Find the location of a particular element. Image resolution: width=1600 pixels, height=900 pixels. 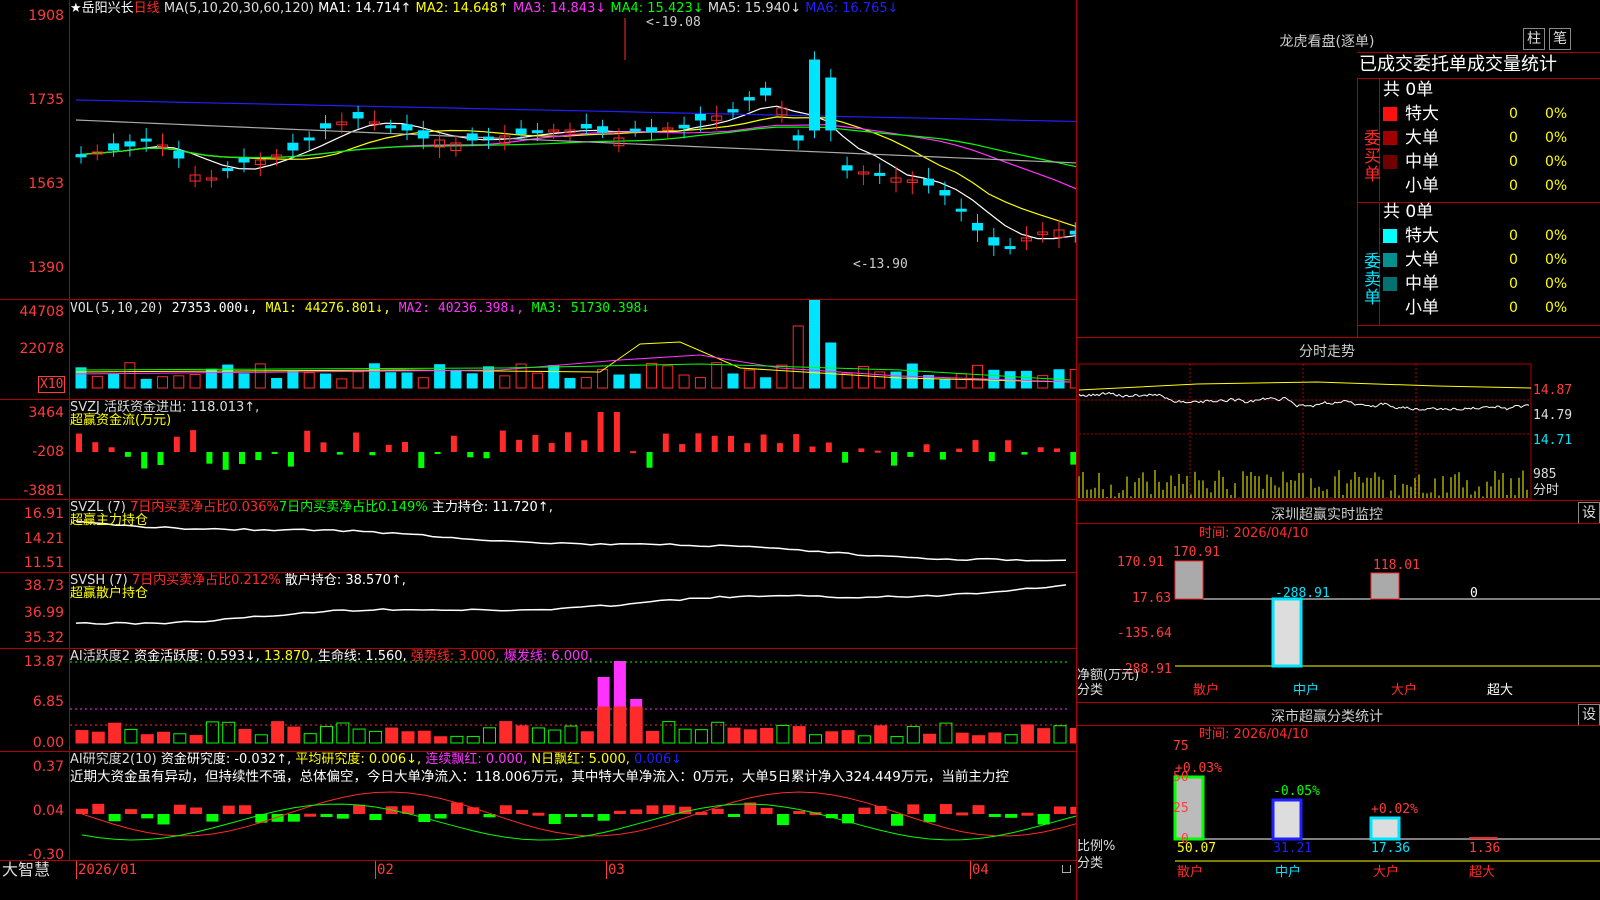

activity-chart is located at coordinates (538, 700).